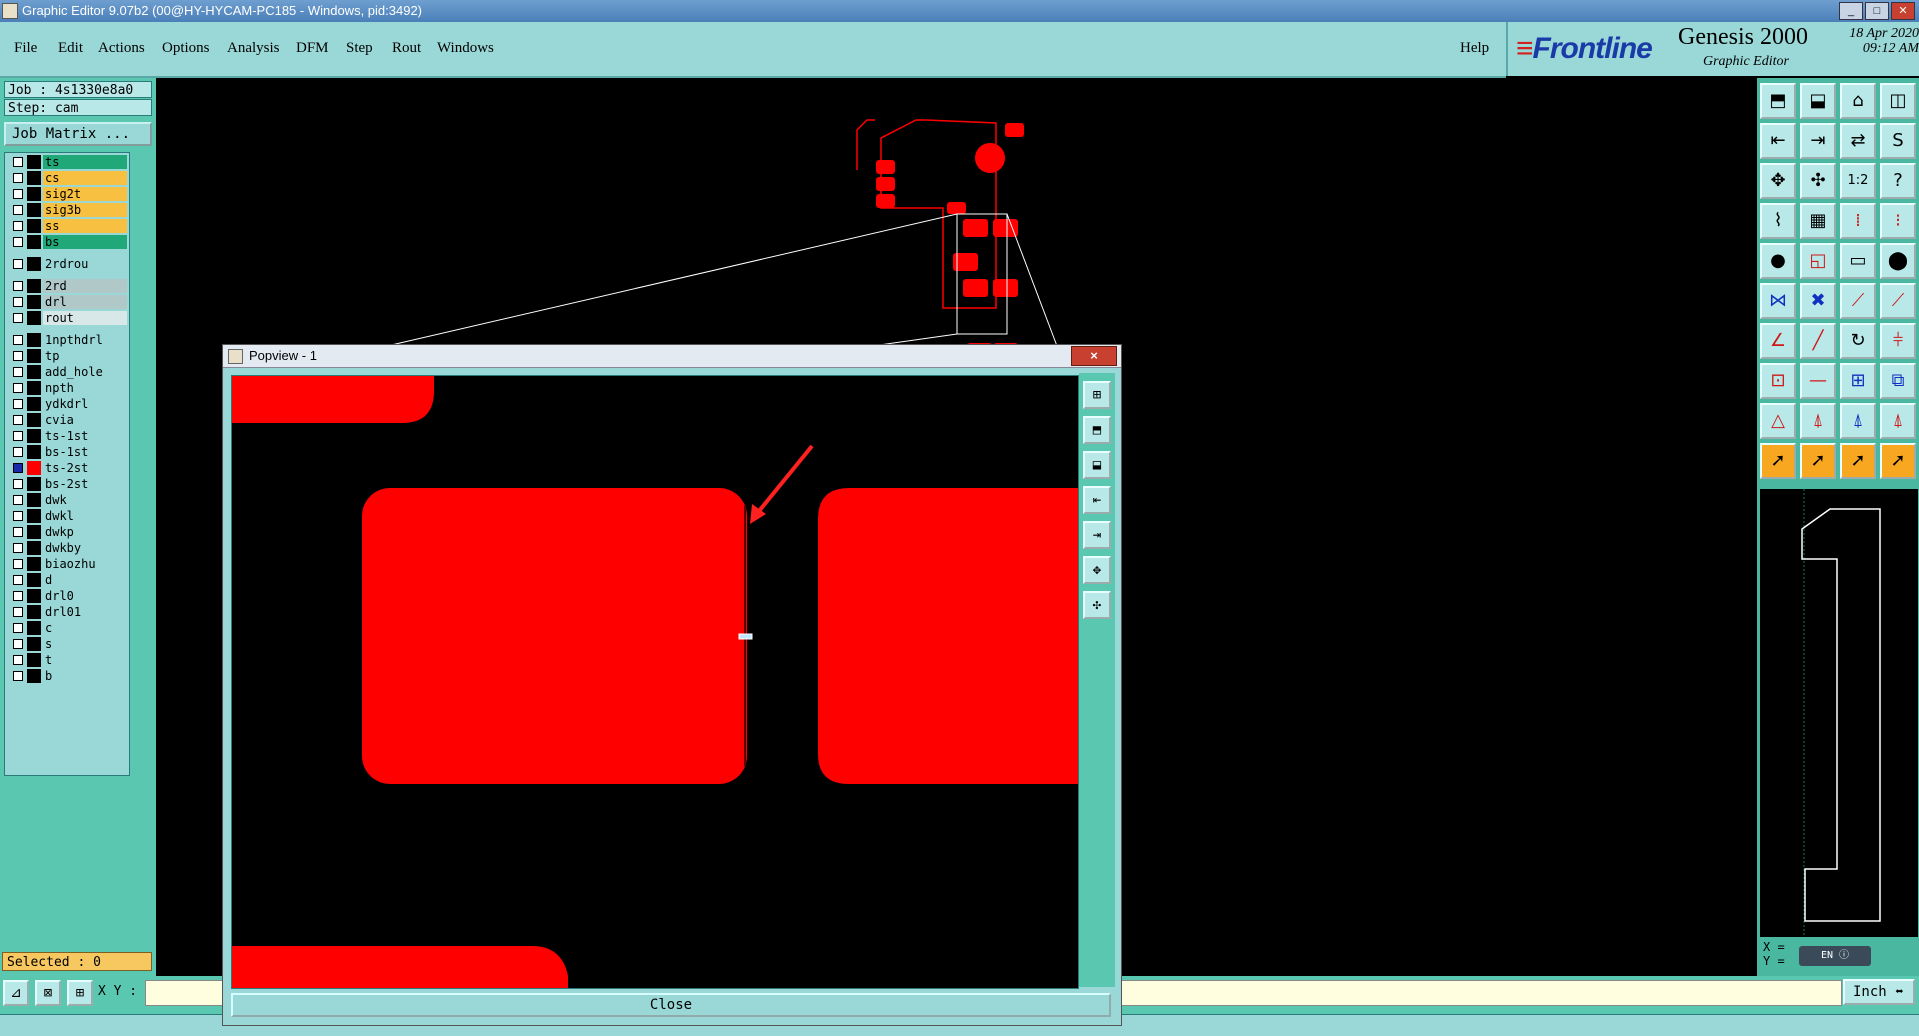 The width and height of the screenshot is (1919, 1036). What do you see at coordinates (1818, 221) in the screenshot?
I see `grid-icon: ▦` at bounding box center [1818, 221].